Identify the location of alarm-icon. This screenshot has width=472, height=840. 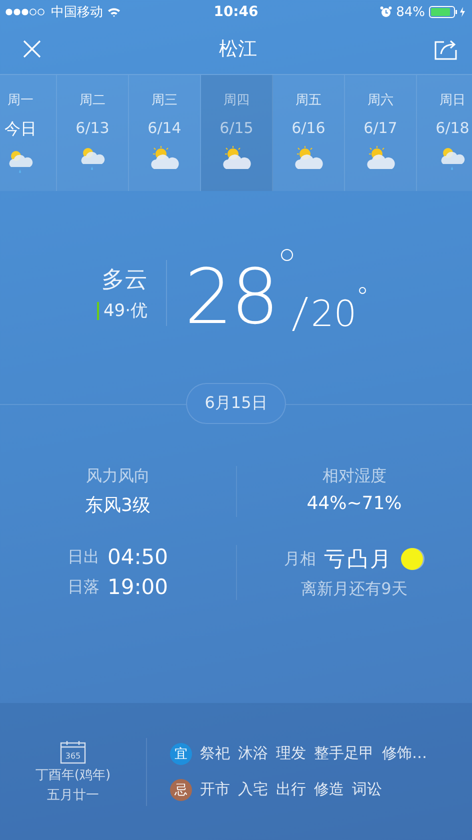
(386, 12).